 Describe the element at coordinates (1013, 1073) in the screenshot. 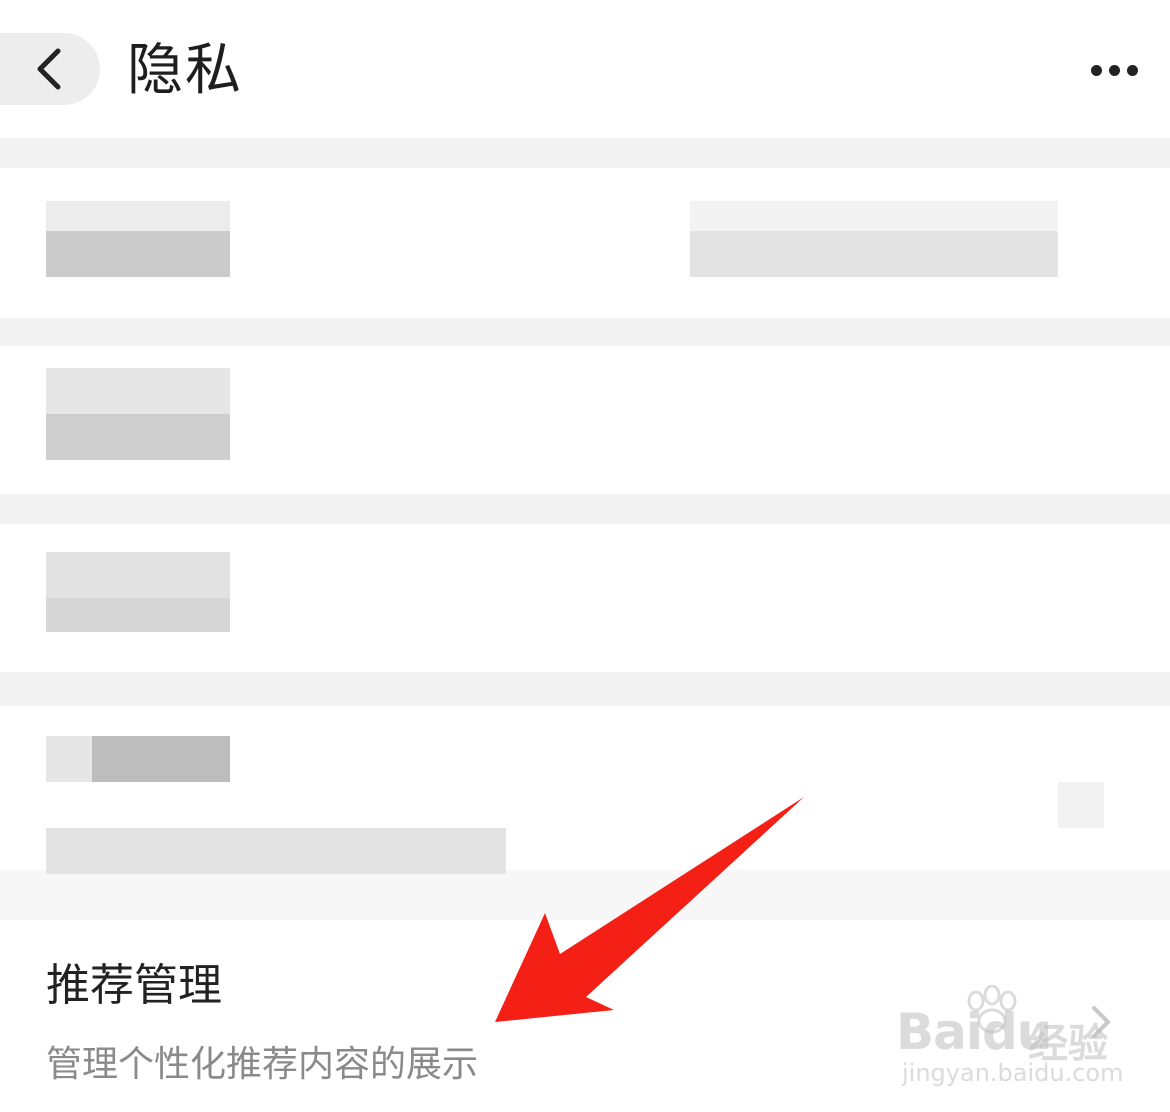

I see `watermark-url: jingyan.baidu.com` at that location.